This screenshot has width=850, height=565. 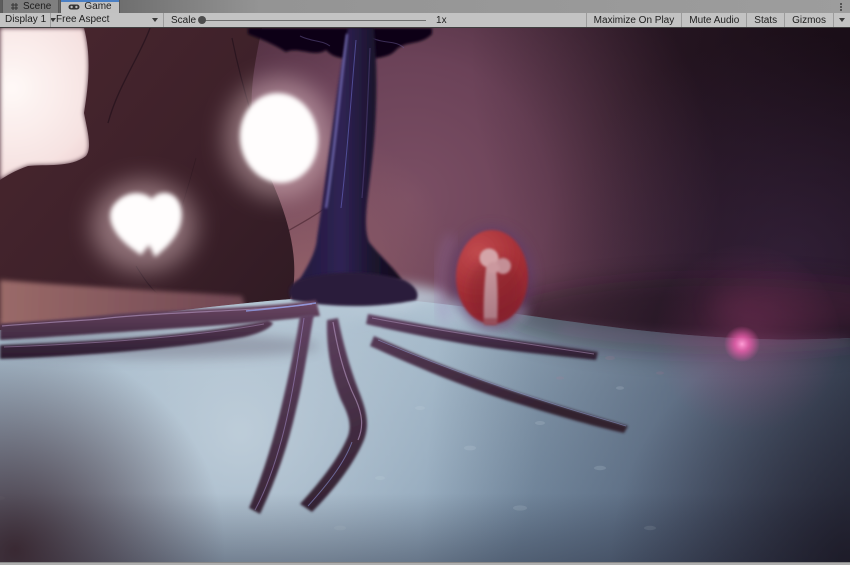 I want to click on scale-value: 1x, so click(x=441, y=20).